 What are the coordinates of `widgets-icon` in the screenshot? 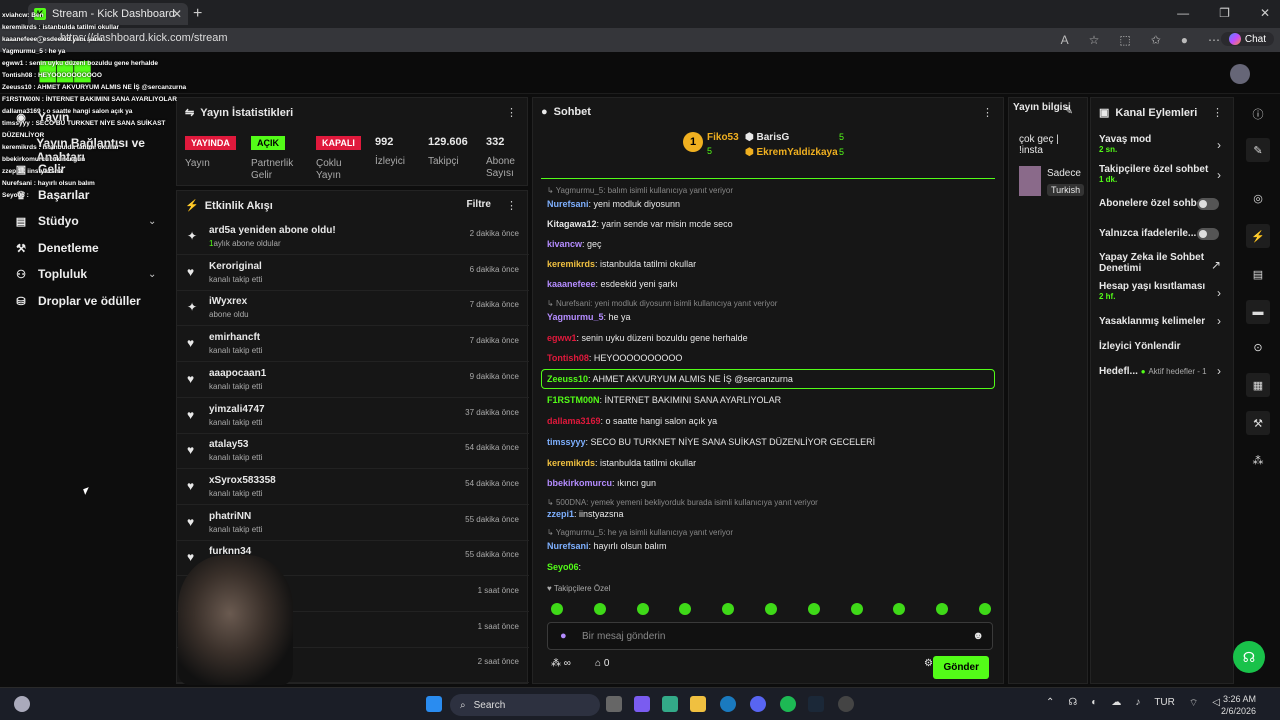 It's located at (22, 704).